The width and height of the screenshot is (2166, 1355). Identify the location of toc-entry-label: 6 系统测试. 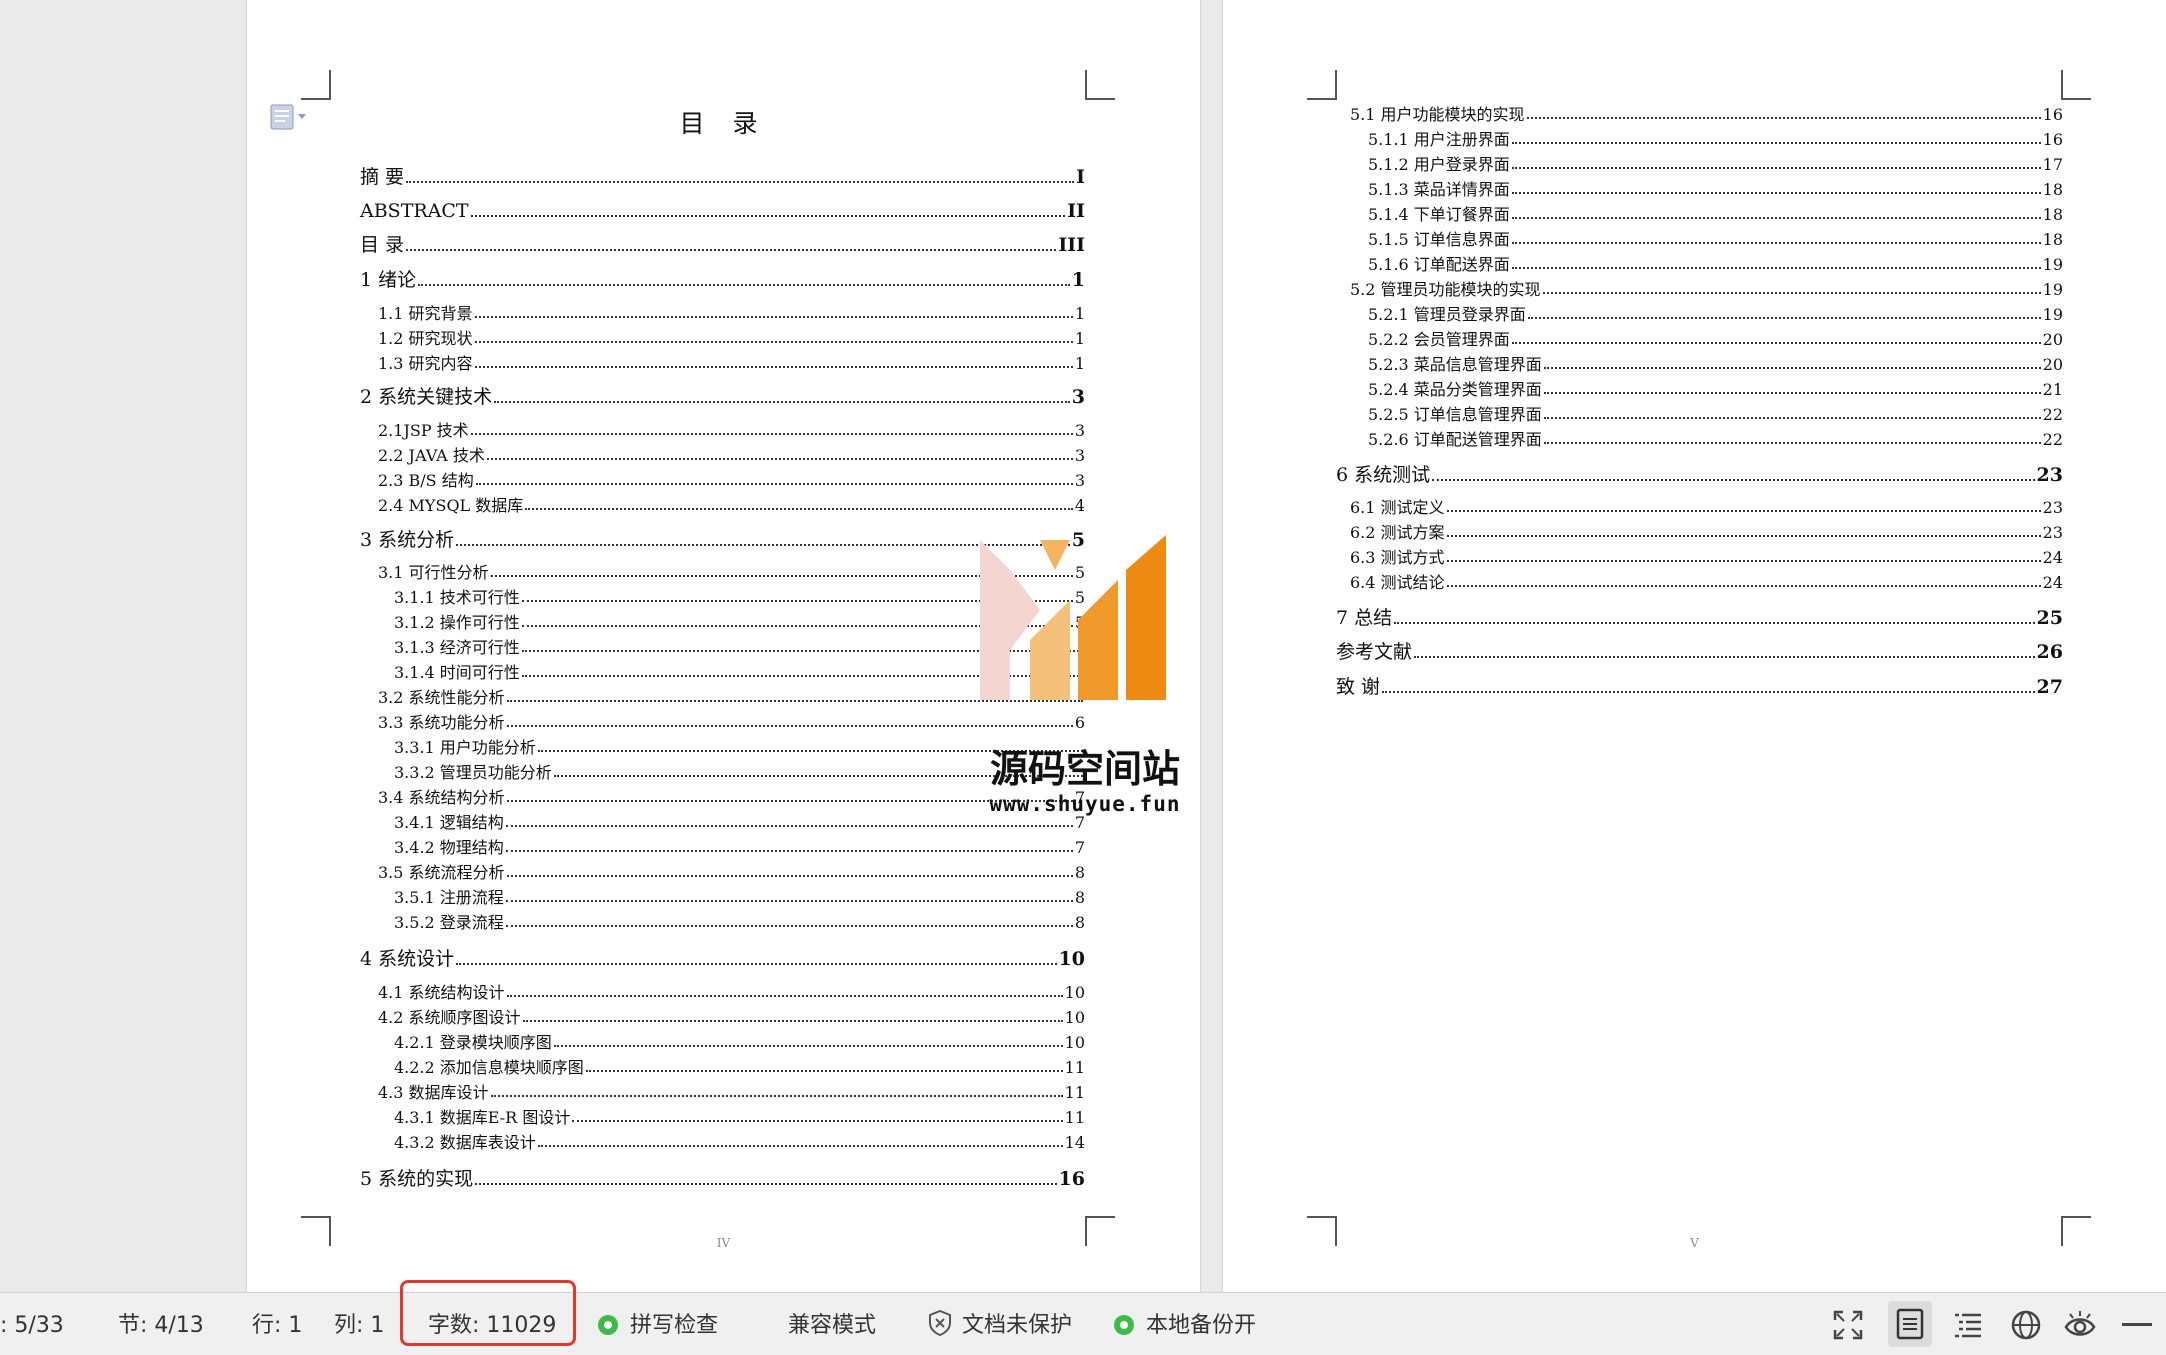
(1383, 475).